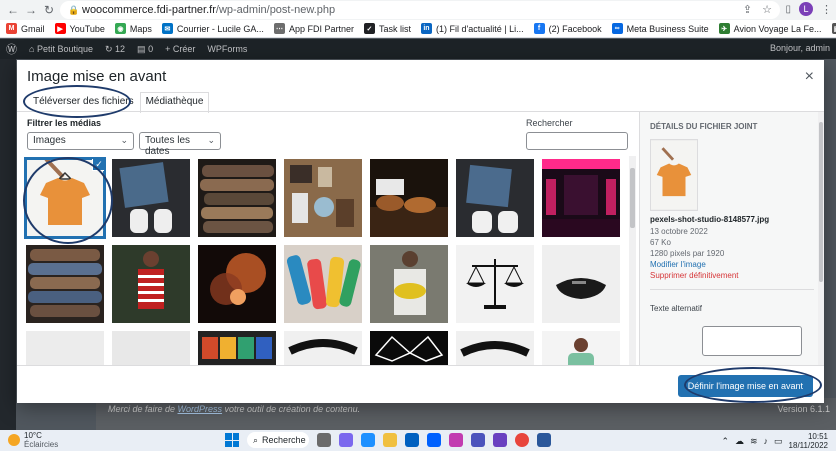 This screenshot has width=836, height=451. Describe the element at coordinates (200, 409) in the screenshot. I see `wordpress-link: WordPress` at that location.